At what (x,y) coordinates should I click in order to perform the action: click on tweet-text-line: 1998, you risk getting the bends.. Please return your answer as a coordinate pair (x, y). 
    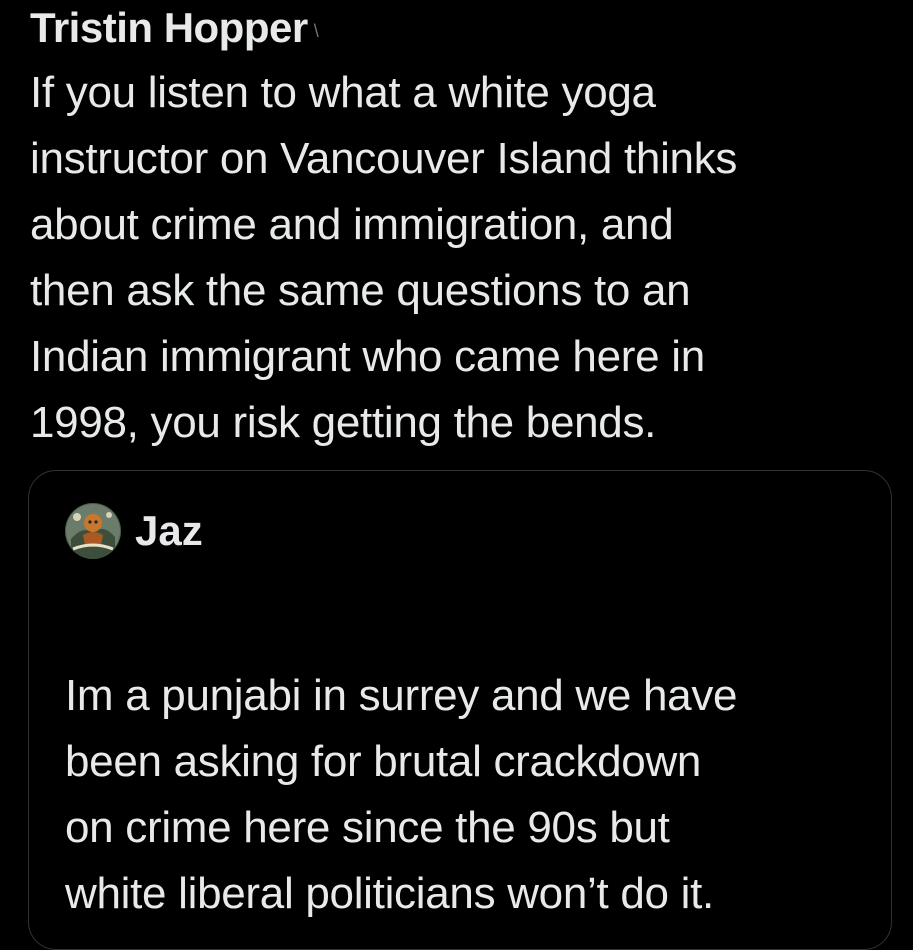
    Looking at the image, I should click on (343, 422).